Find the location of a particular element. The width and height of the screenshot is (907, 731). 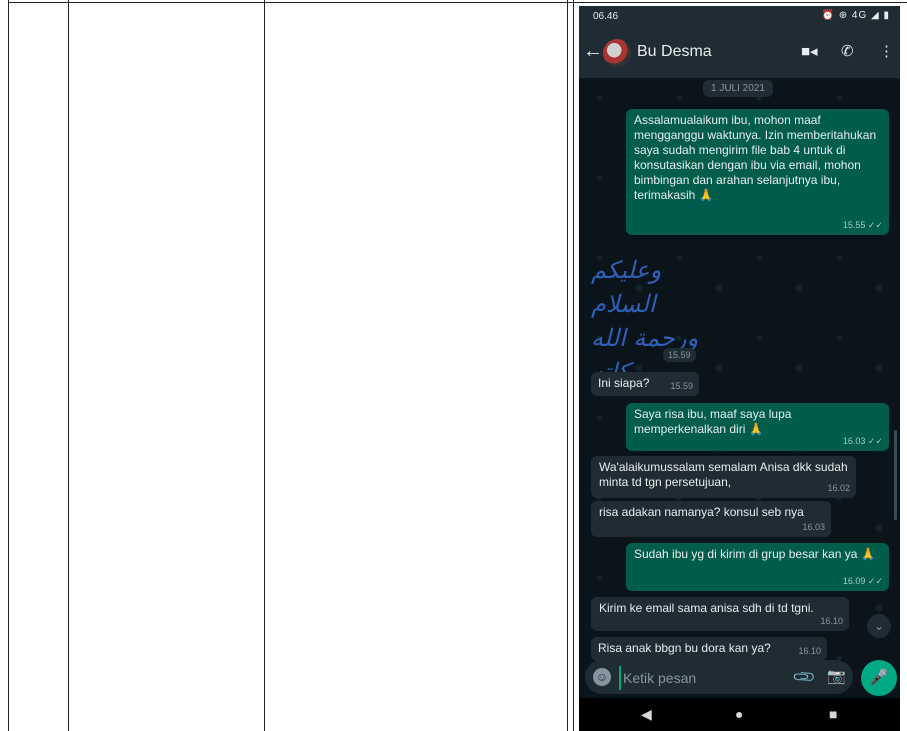

video-call-icon: ■◂ is located at coordinates (809, 51).